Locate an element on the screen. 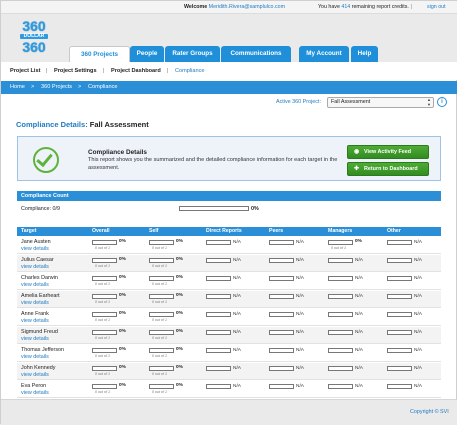  info-icon: i is located at coordinates (442, 102).